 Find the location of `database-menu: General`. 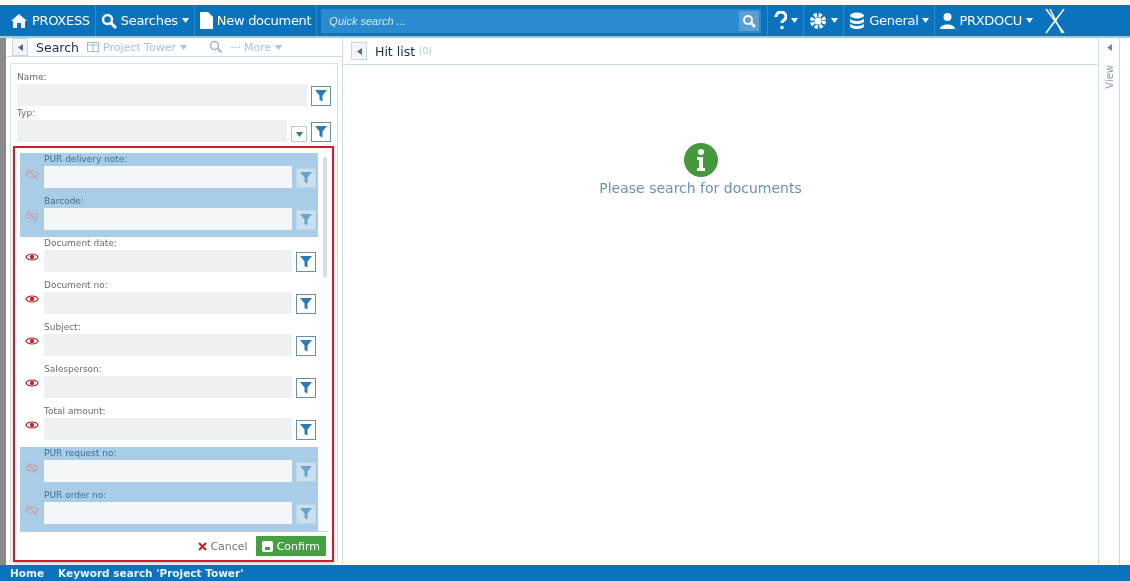

database-menu: General is located at coordinates (889, 20).